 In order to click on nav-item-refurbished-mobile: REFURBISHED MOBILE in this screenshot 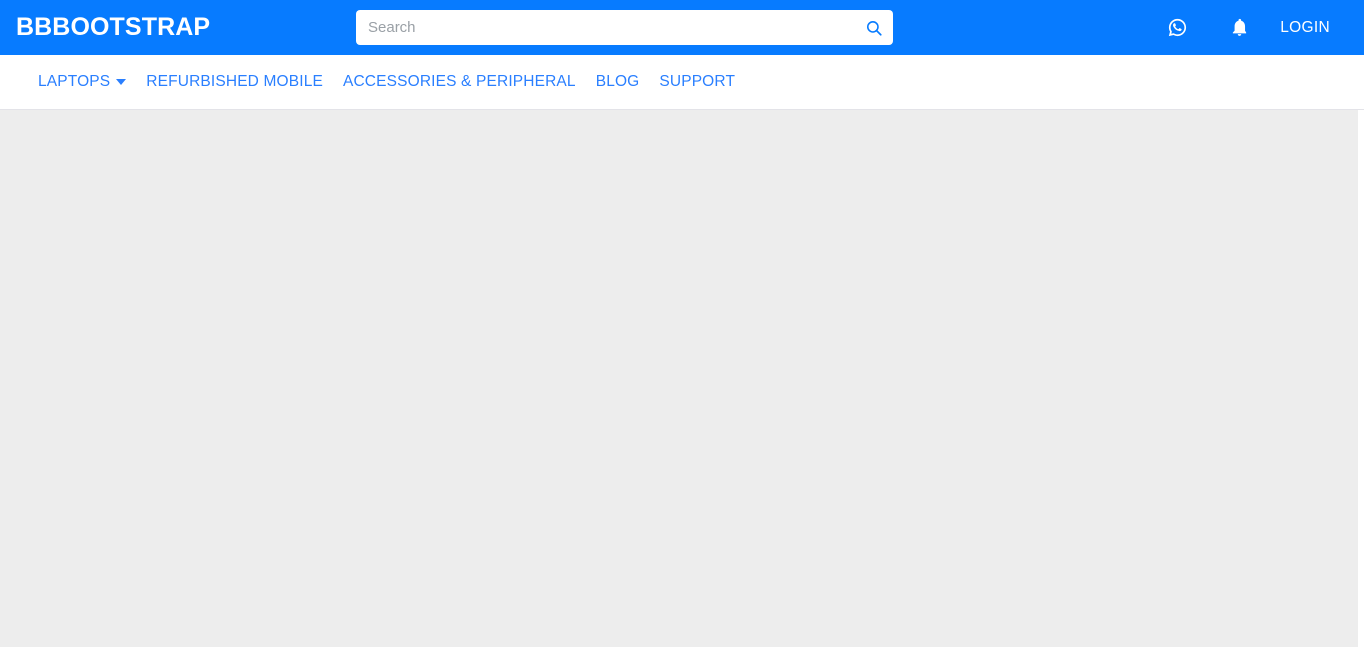, I will do `click(234, 82)`.